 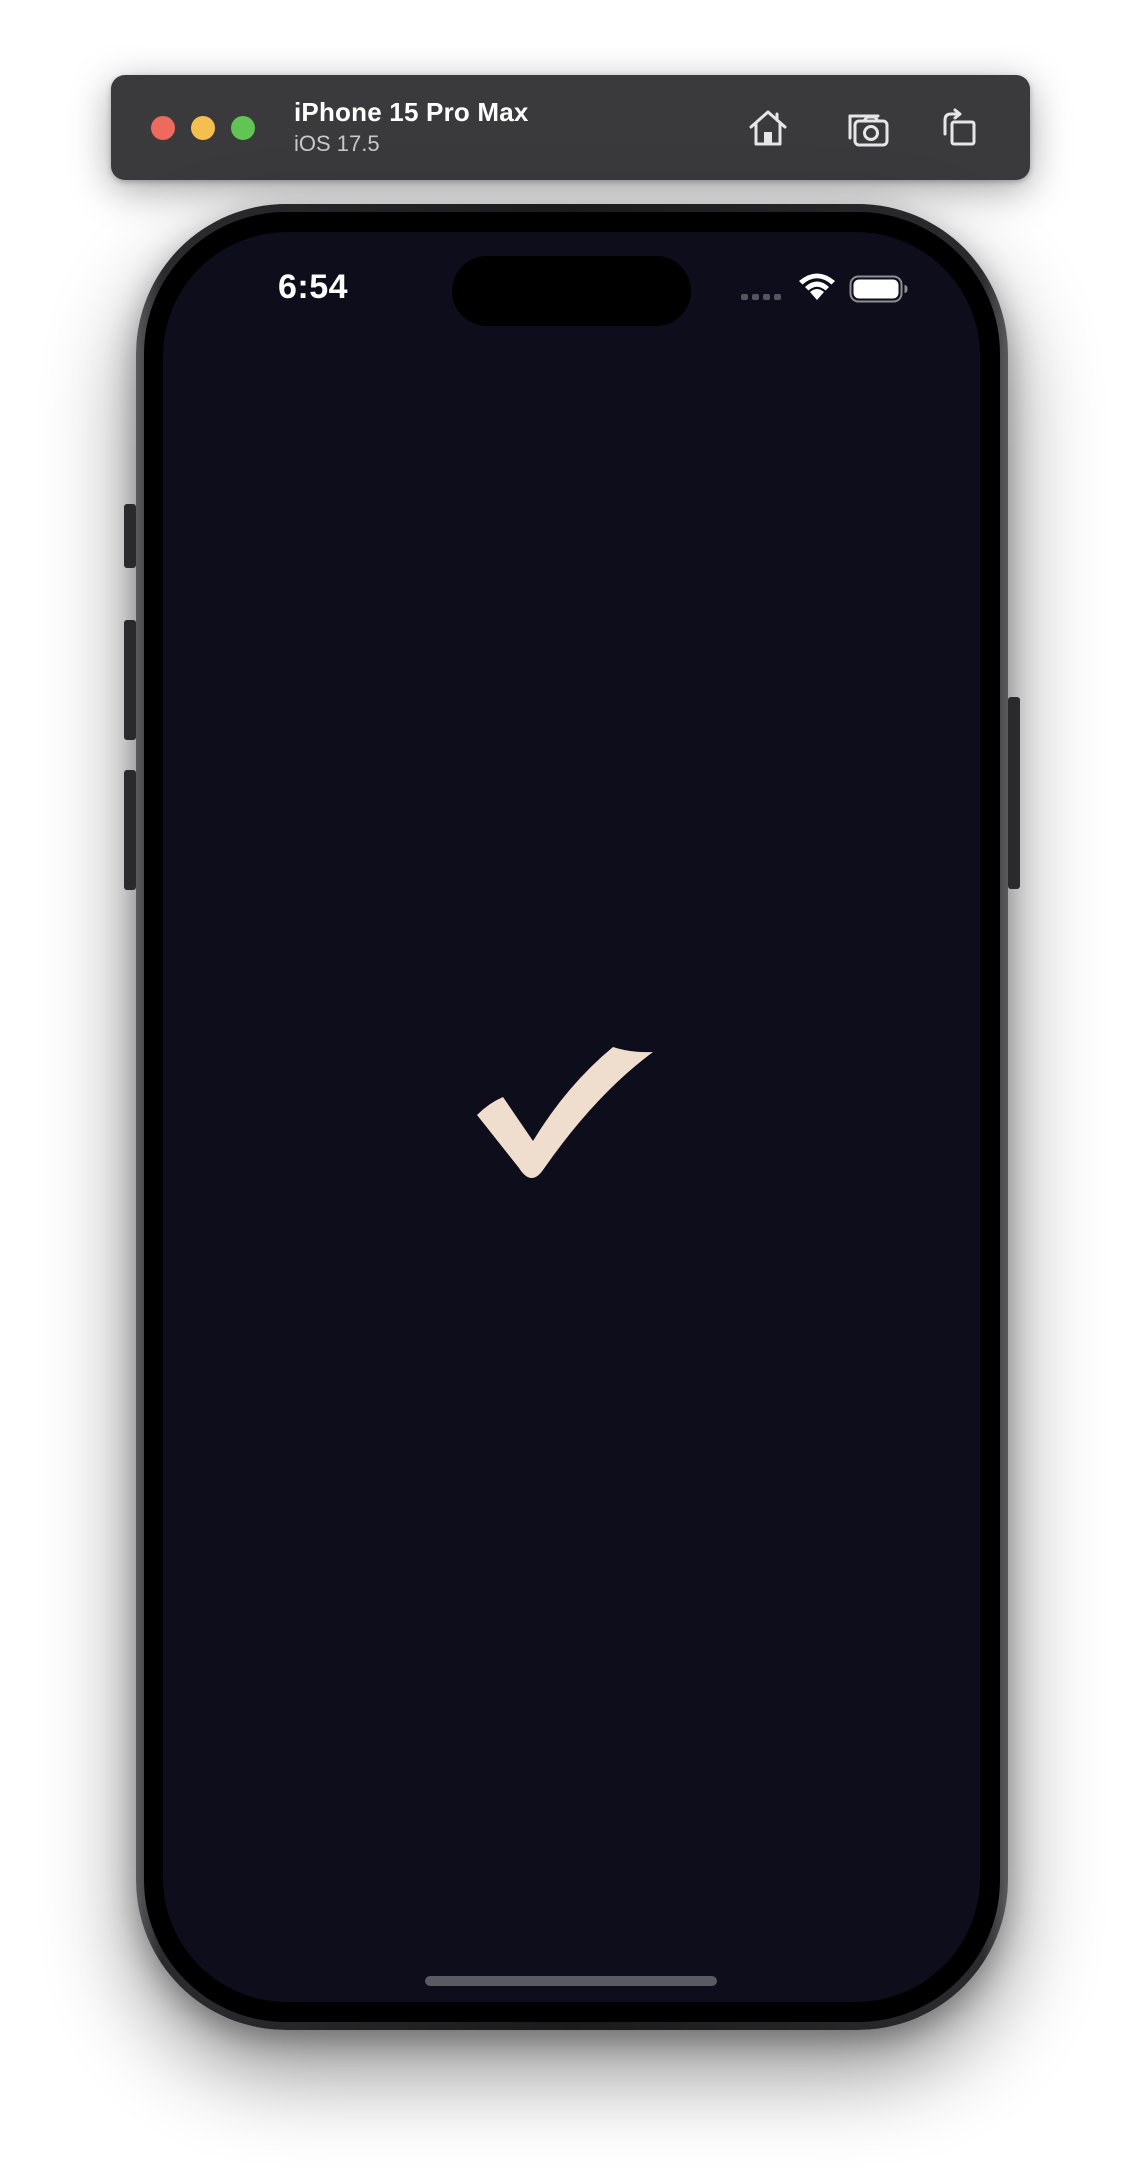 I want to click on action-button, so click(x=130, y=536).